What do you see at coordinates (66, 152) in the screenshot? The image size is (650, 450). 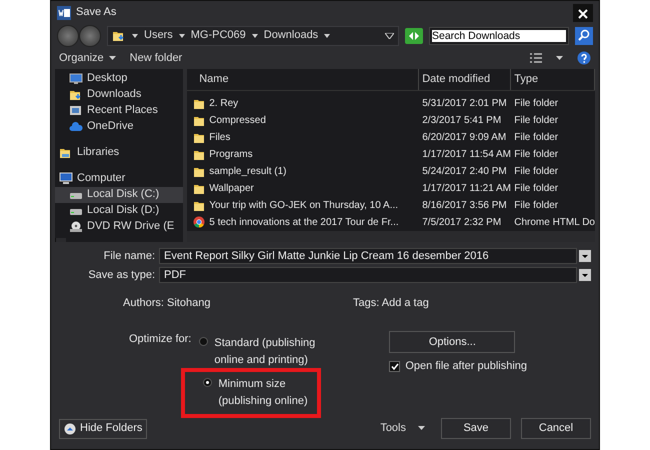 I see `library-icon` at bounding box center [66, 152].